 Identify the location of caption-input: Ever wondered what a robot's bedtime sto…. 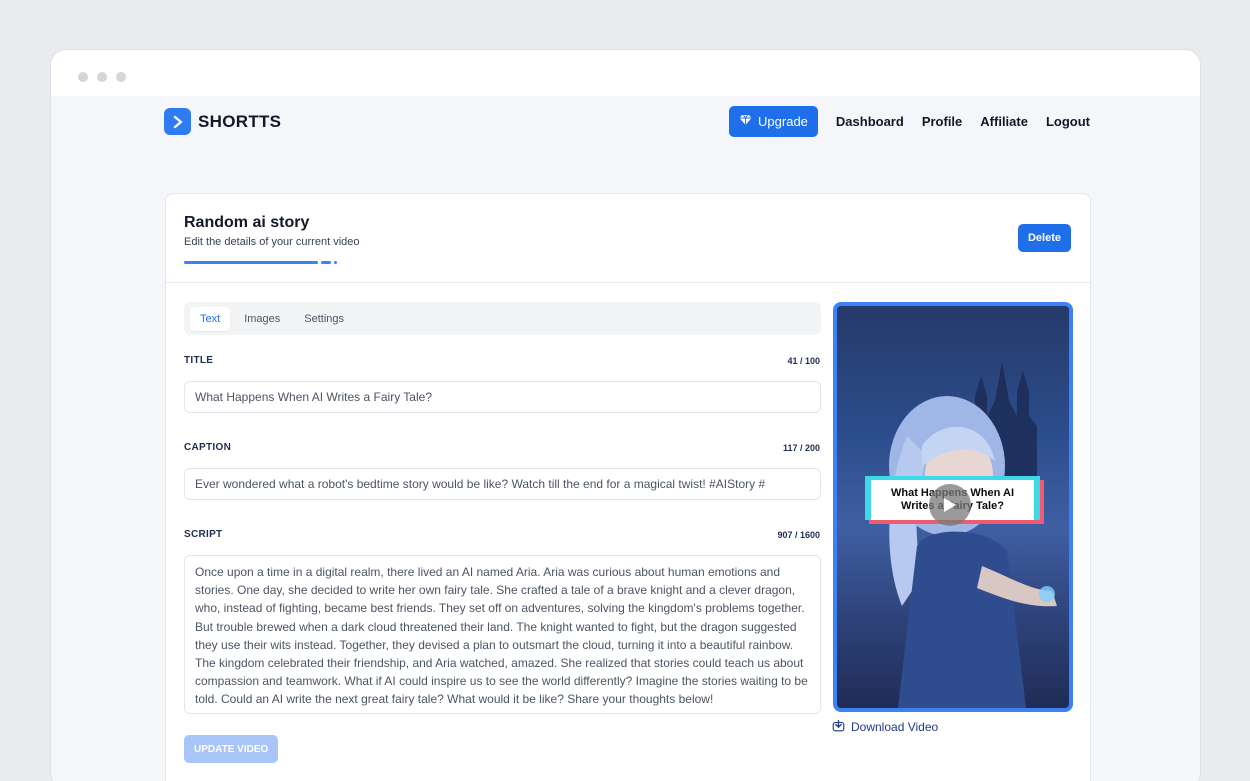
(502, 484).